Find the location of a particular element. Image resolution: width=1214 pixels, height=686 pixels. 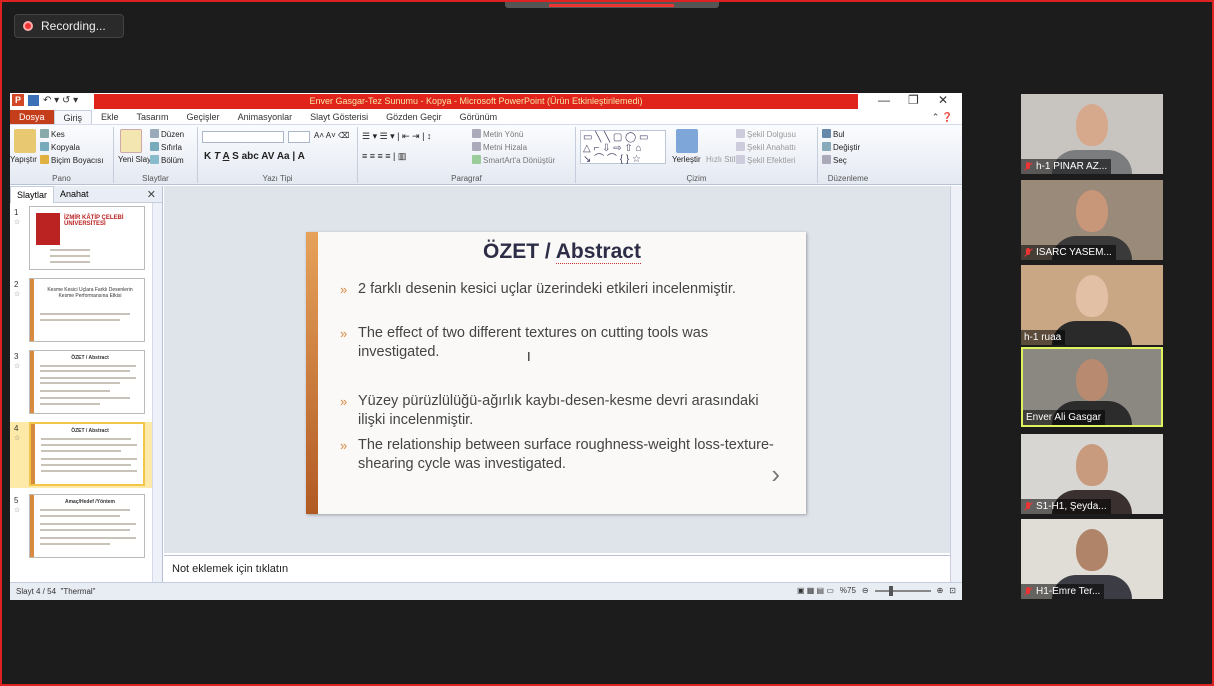

shape-fill-button: Şekil Dolgusu is located at coordinates (766, 134).